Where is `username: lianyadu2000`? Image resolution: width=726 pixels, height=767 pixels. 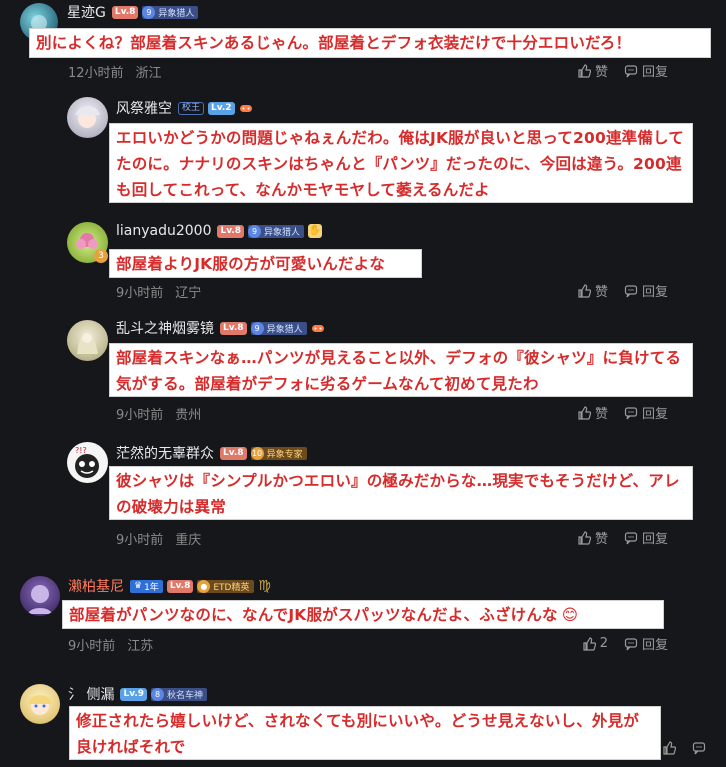 username: lianyadu2000 is located at coordinates (163, 231).